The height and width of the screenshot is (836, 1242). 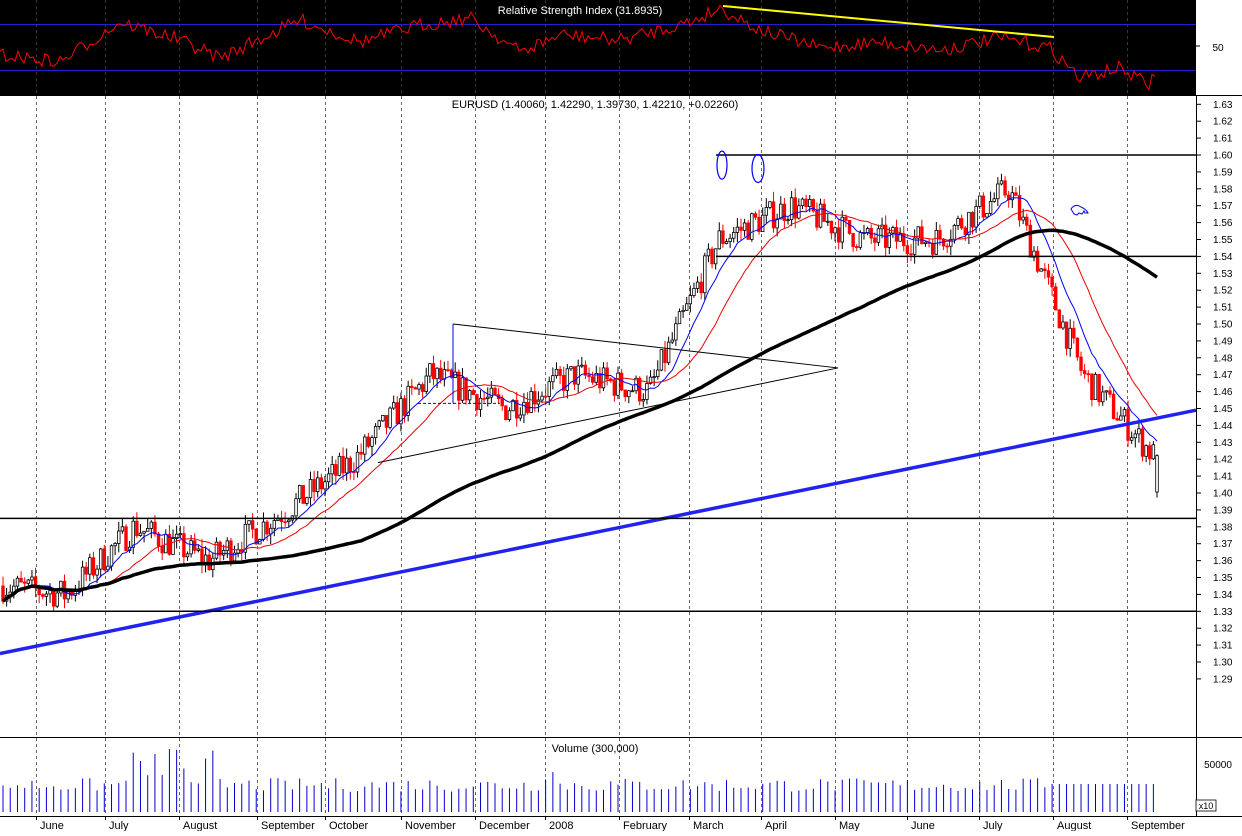 I want to click on x-tick-label: December, so click(x=504, y=825).